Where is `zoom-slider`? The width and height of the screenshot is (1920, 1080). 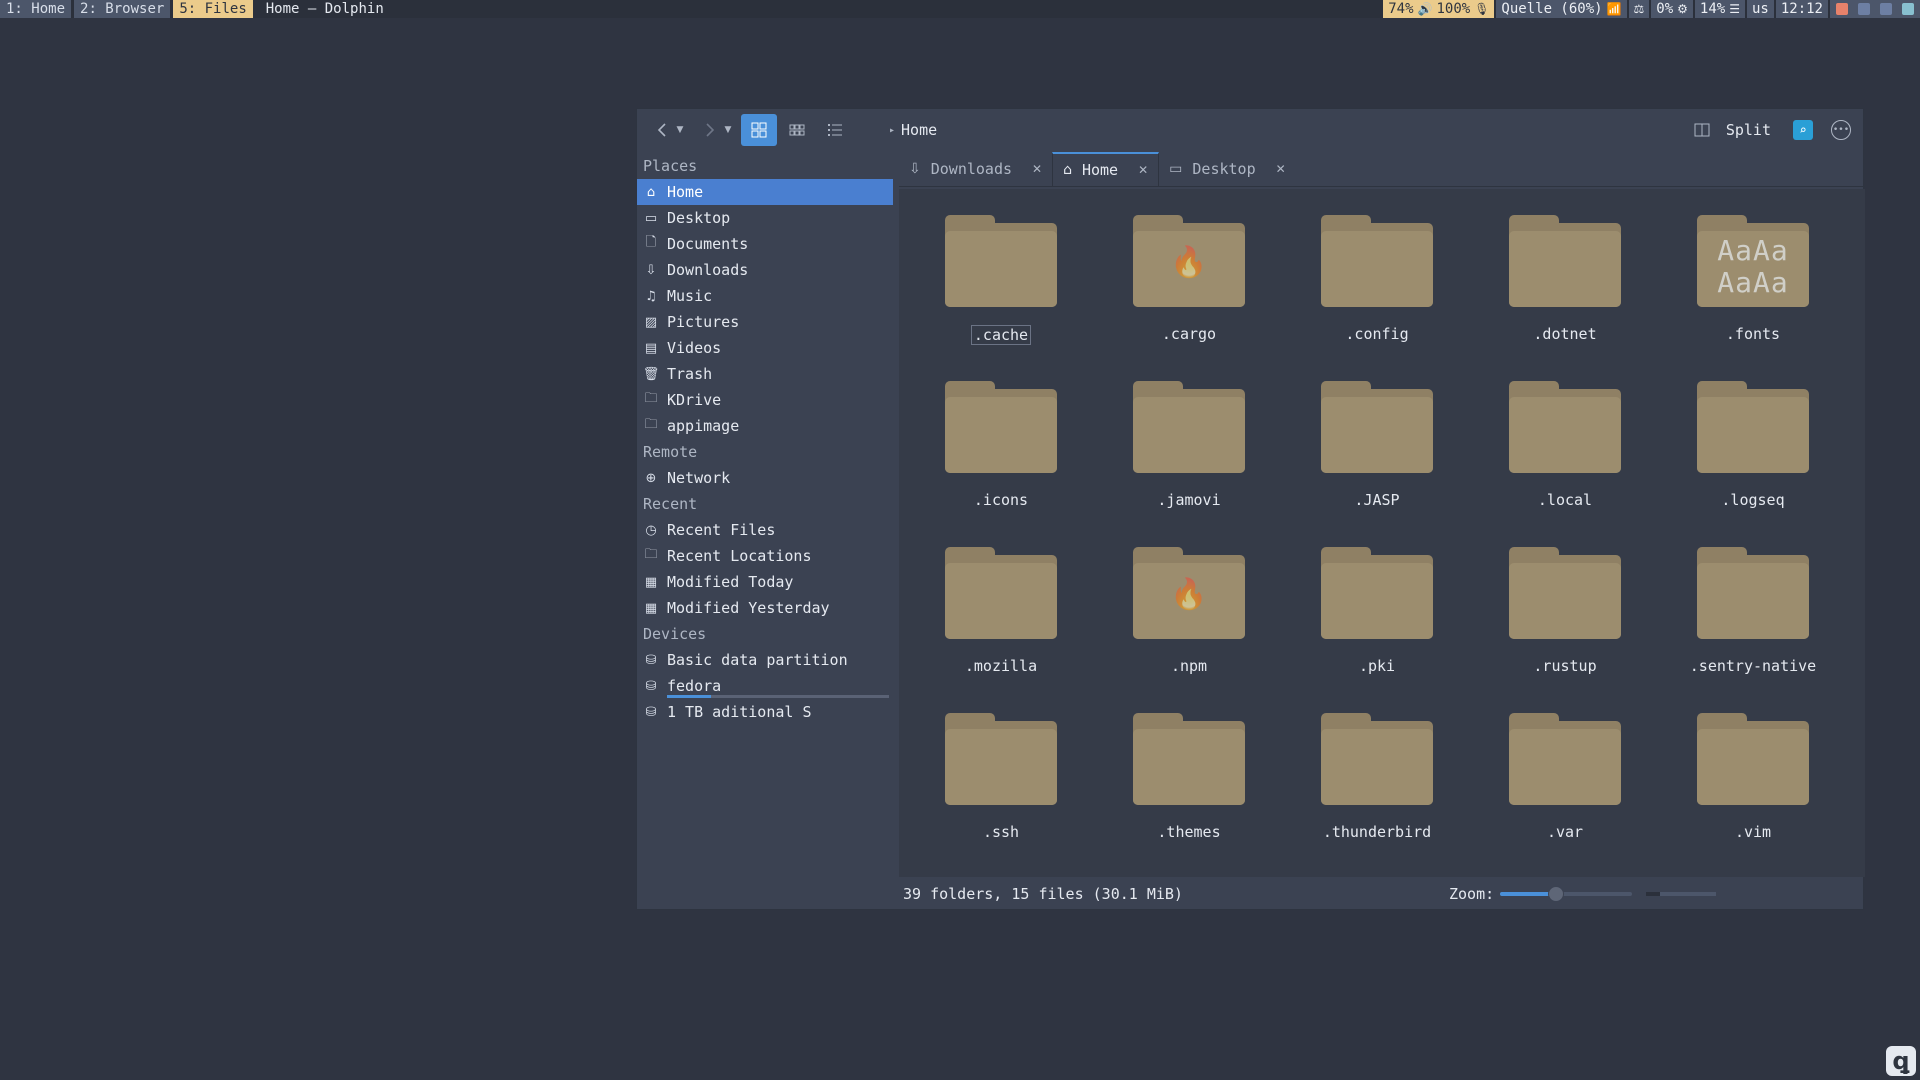
zoom-slider is located at coordinates (1566, 894).